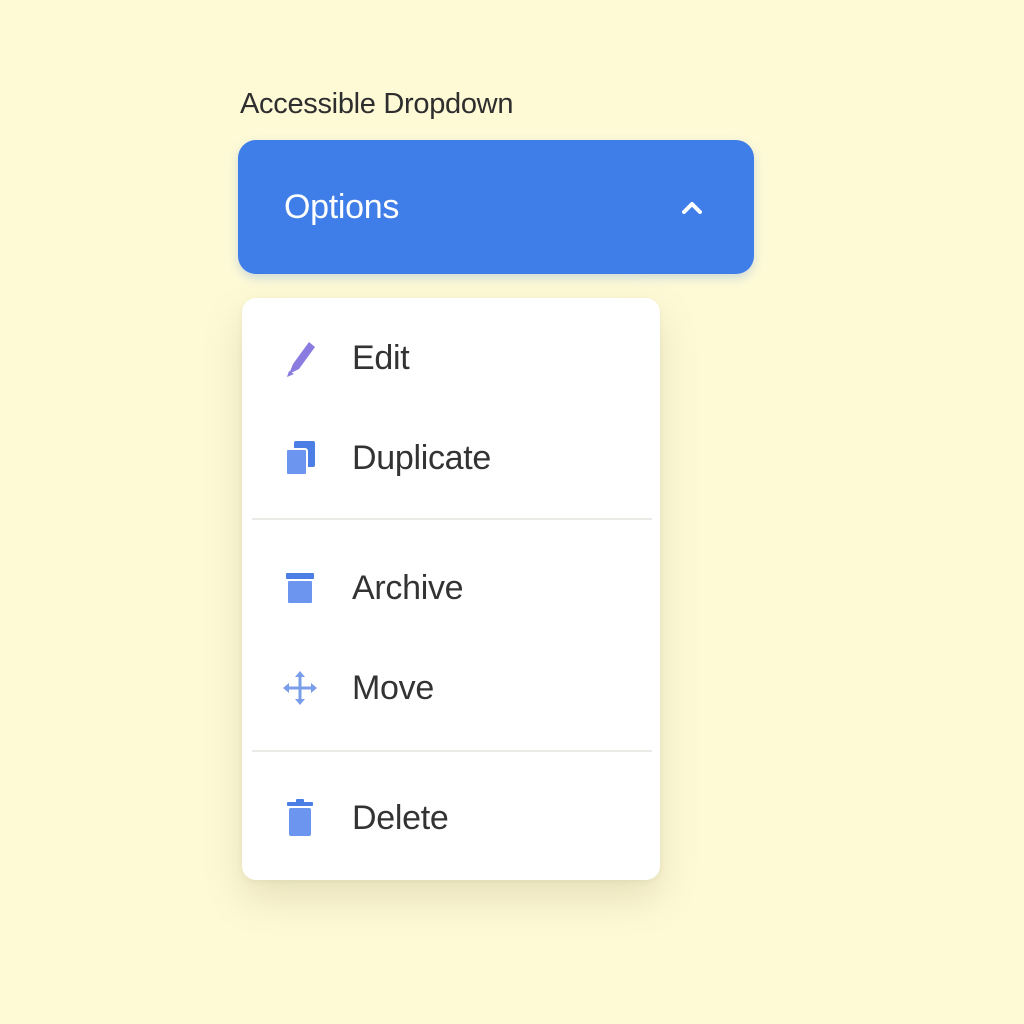 Image resolution: width=1024 pixels, height=1024 pixels. I want to click on dropdown-trigger-label: Options, so click(342, 206).